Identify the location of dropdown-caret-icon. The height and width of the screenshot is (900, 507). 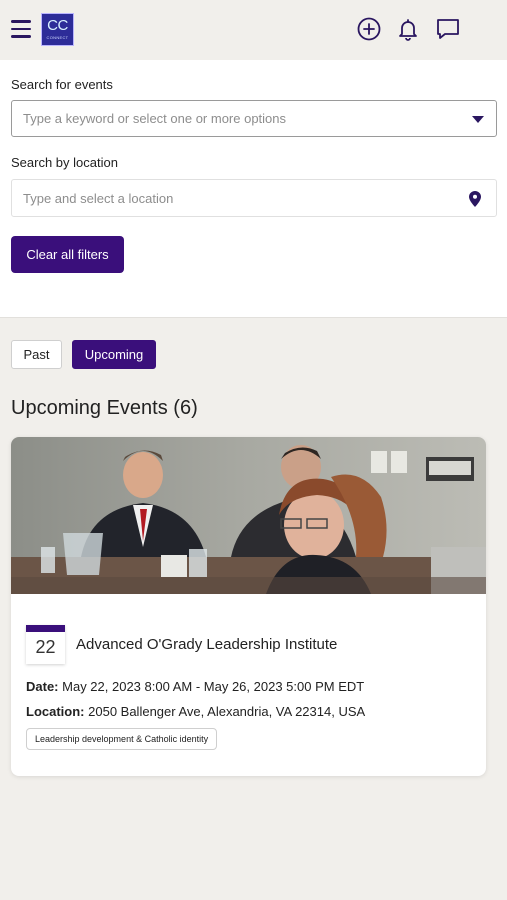
(478, 119).